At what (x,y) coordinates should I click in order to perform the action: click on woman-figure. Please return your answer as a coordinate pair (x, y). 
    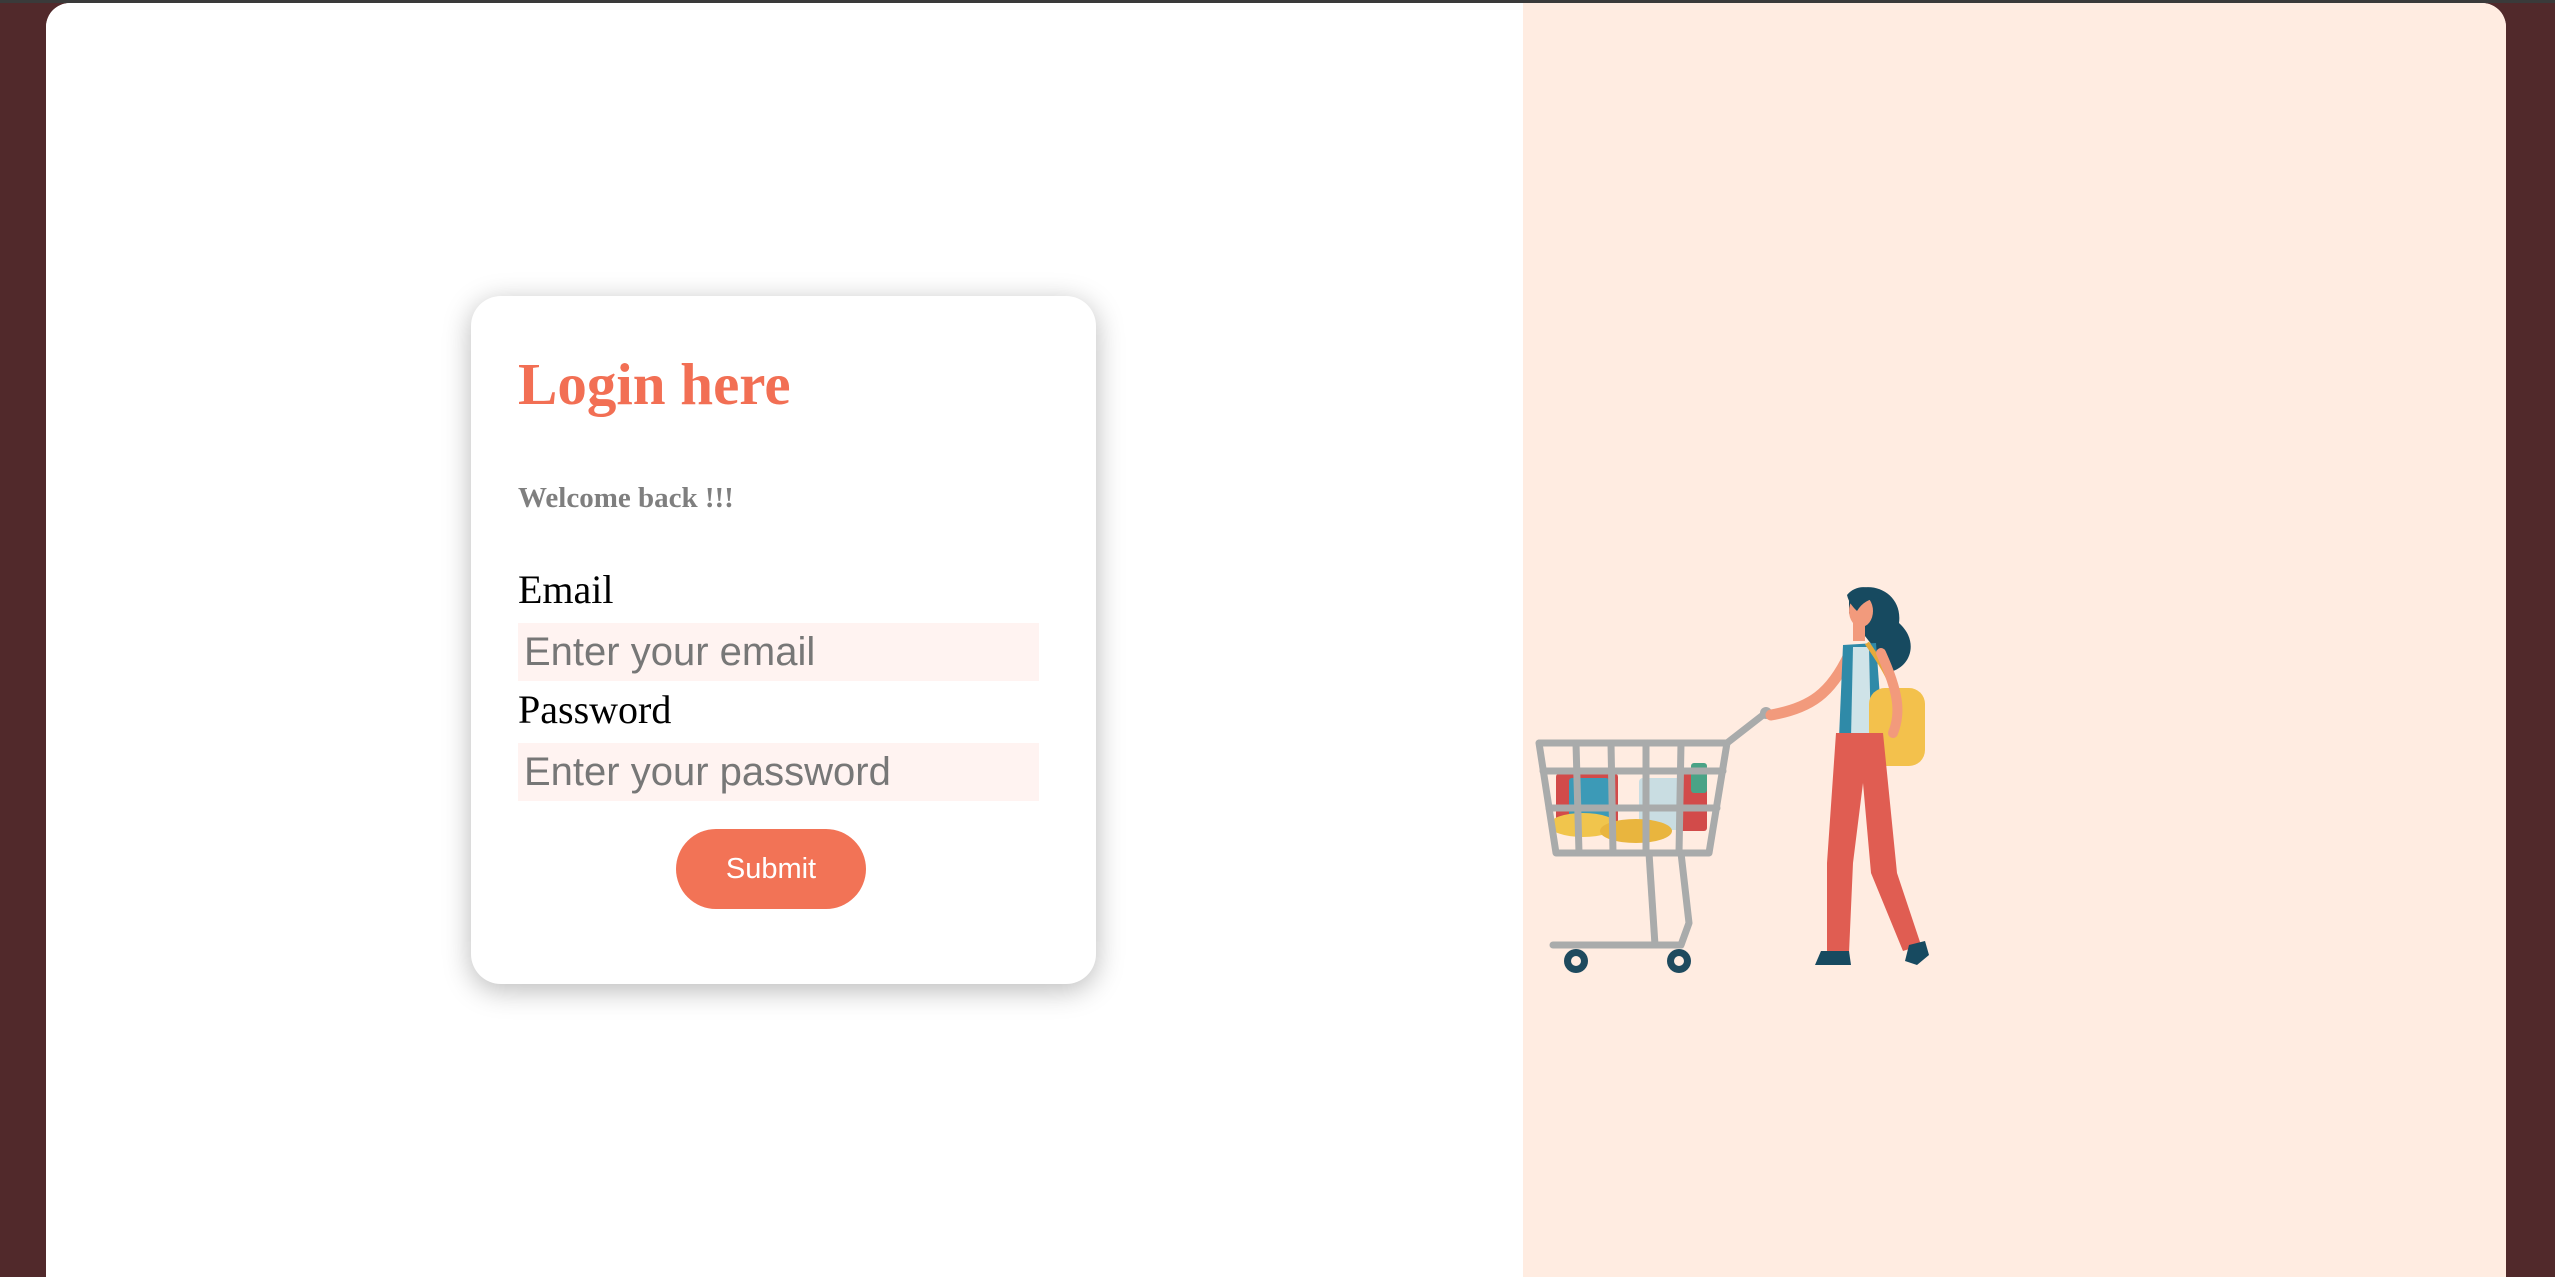
    Looking at the image, I should click on (1847, 776).